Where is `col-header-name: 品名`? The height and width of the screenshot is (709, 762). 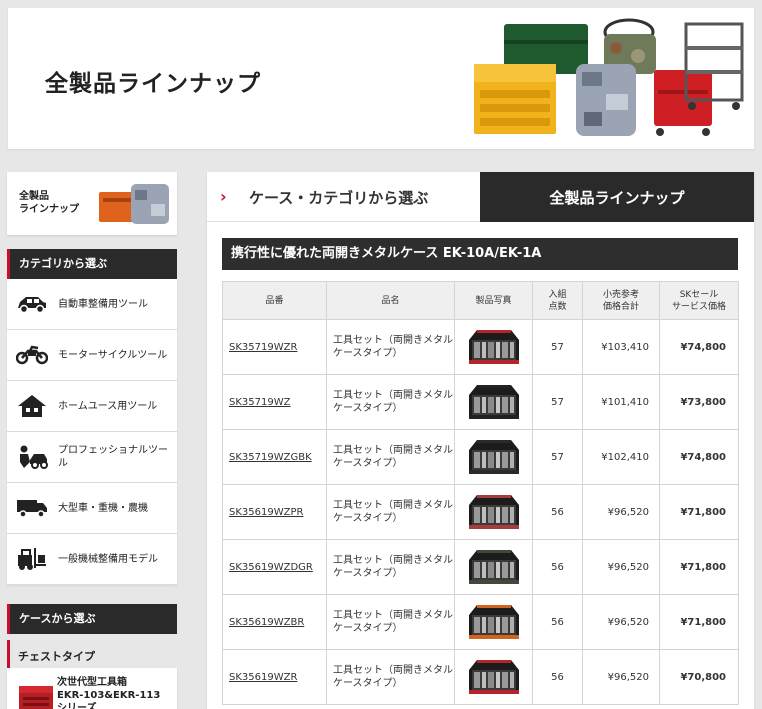
col-header-name: 品名 is located at coordinates (390, 300).